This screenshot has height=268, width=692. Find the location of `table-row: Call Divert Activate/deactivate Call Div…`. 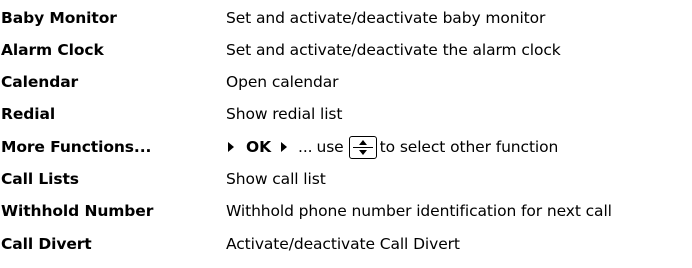

table-row: Call Divert Activate/deactivate Call Div… is located at coordinates (346, 244).